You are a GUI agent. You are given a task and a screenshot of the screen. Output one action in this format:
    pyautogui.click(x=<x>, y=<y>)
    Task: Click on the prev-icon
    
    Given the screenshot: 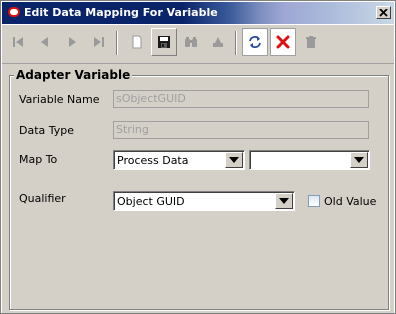 What is the action you would take?
    pyautogui.click(x=44, y=42)
    